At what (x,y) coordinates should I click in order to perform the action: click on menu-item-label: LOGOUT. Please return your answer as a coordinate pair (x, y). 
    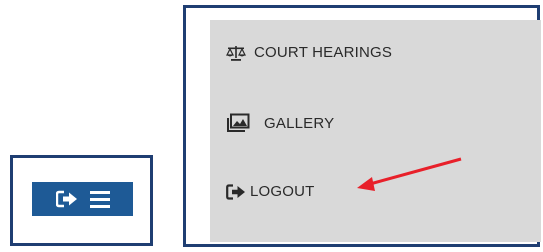
    Looking at the image, I should click on (282, 191).